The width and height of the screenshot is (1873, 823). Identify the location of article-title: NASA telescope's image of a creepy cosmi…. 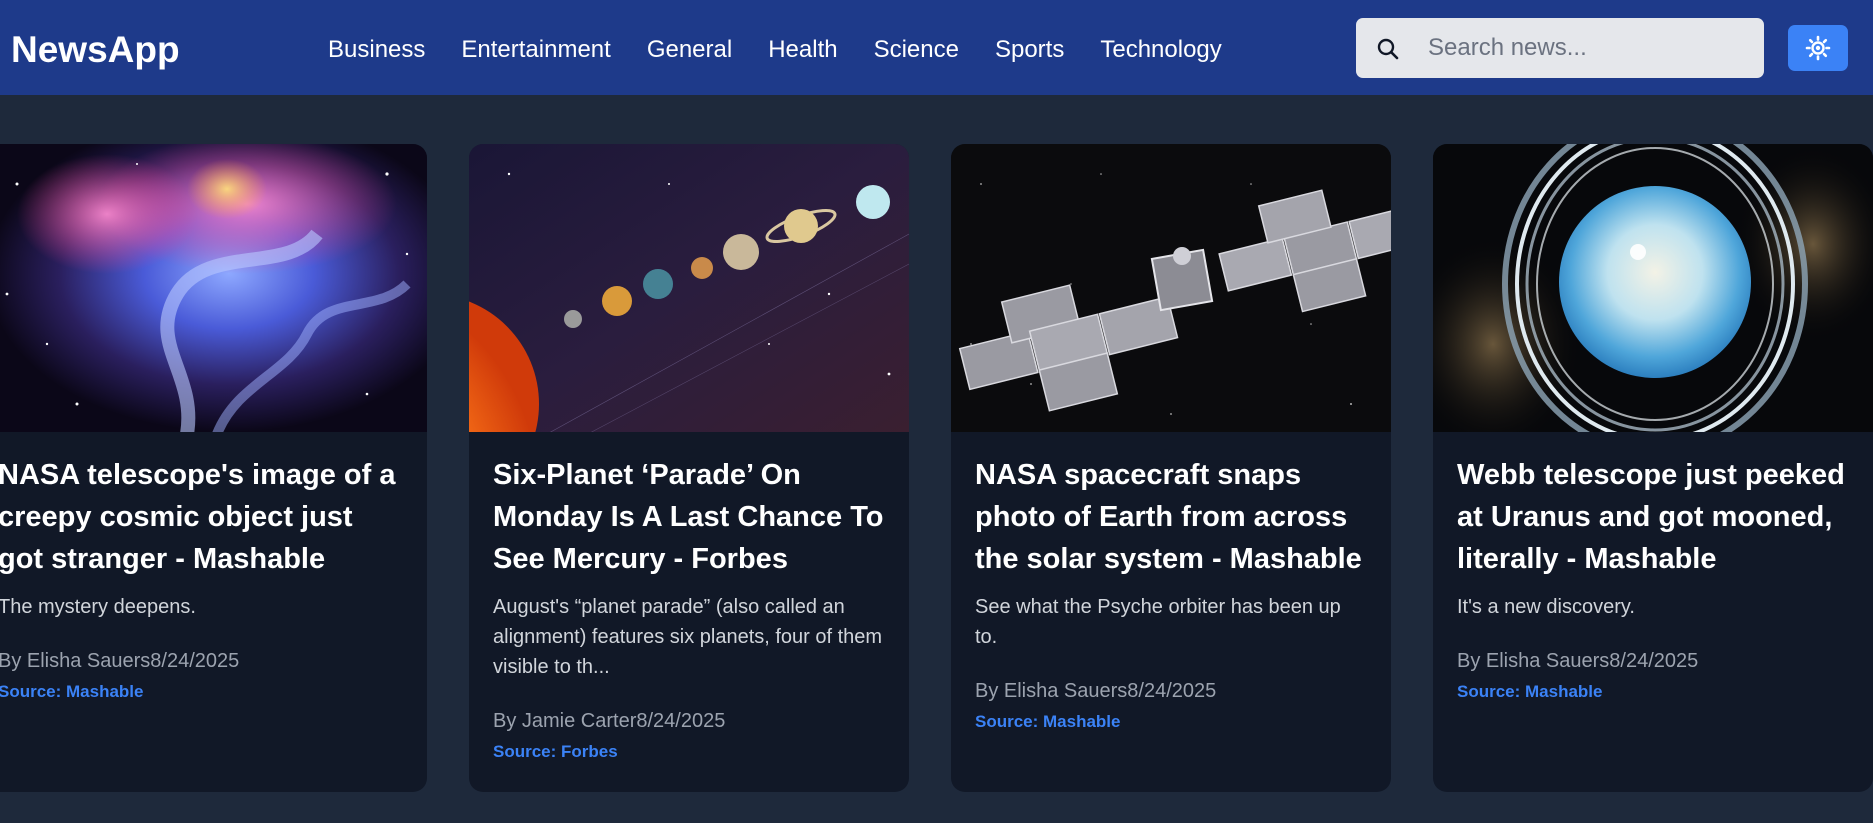
(201, 517).